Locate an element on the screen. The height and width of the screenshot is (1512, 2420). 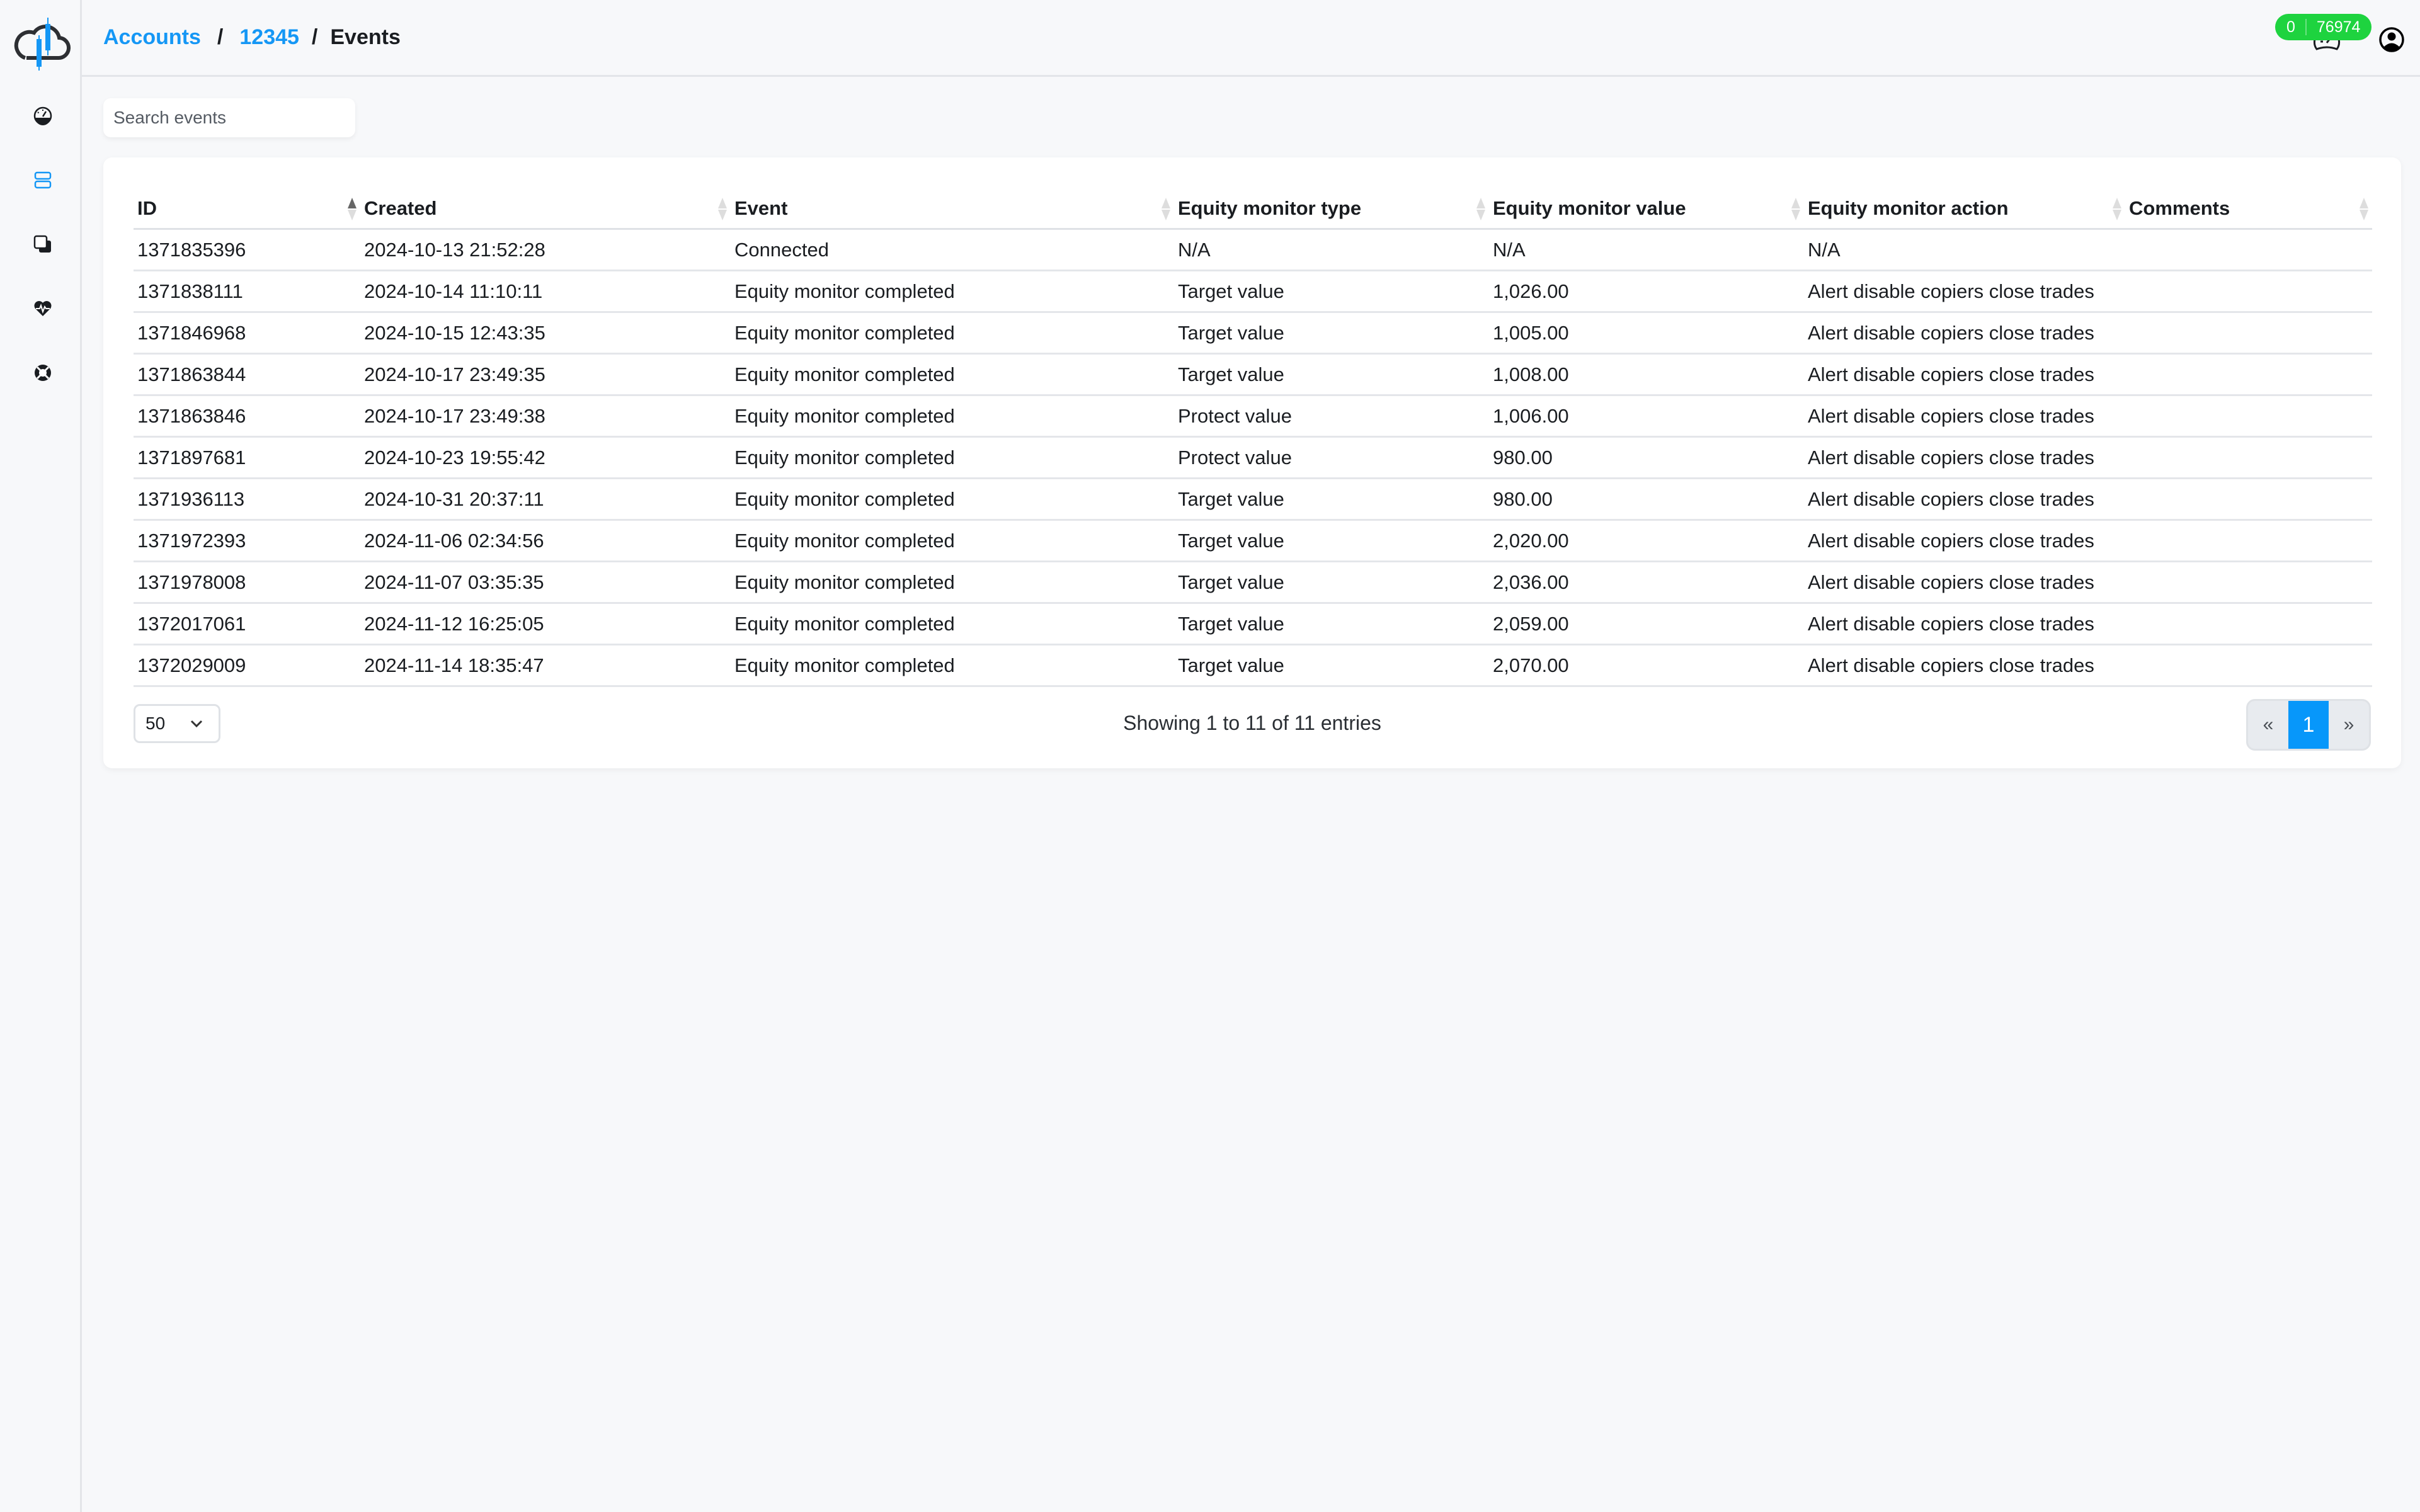
copy-icon is located at coordinates (42, 244).